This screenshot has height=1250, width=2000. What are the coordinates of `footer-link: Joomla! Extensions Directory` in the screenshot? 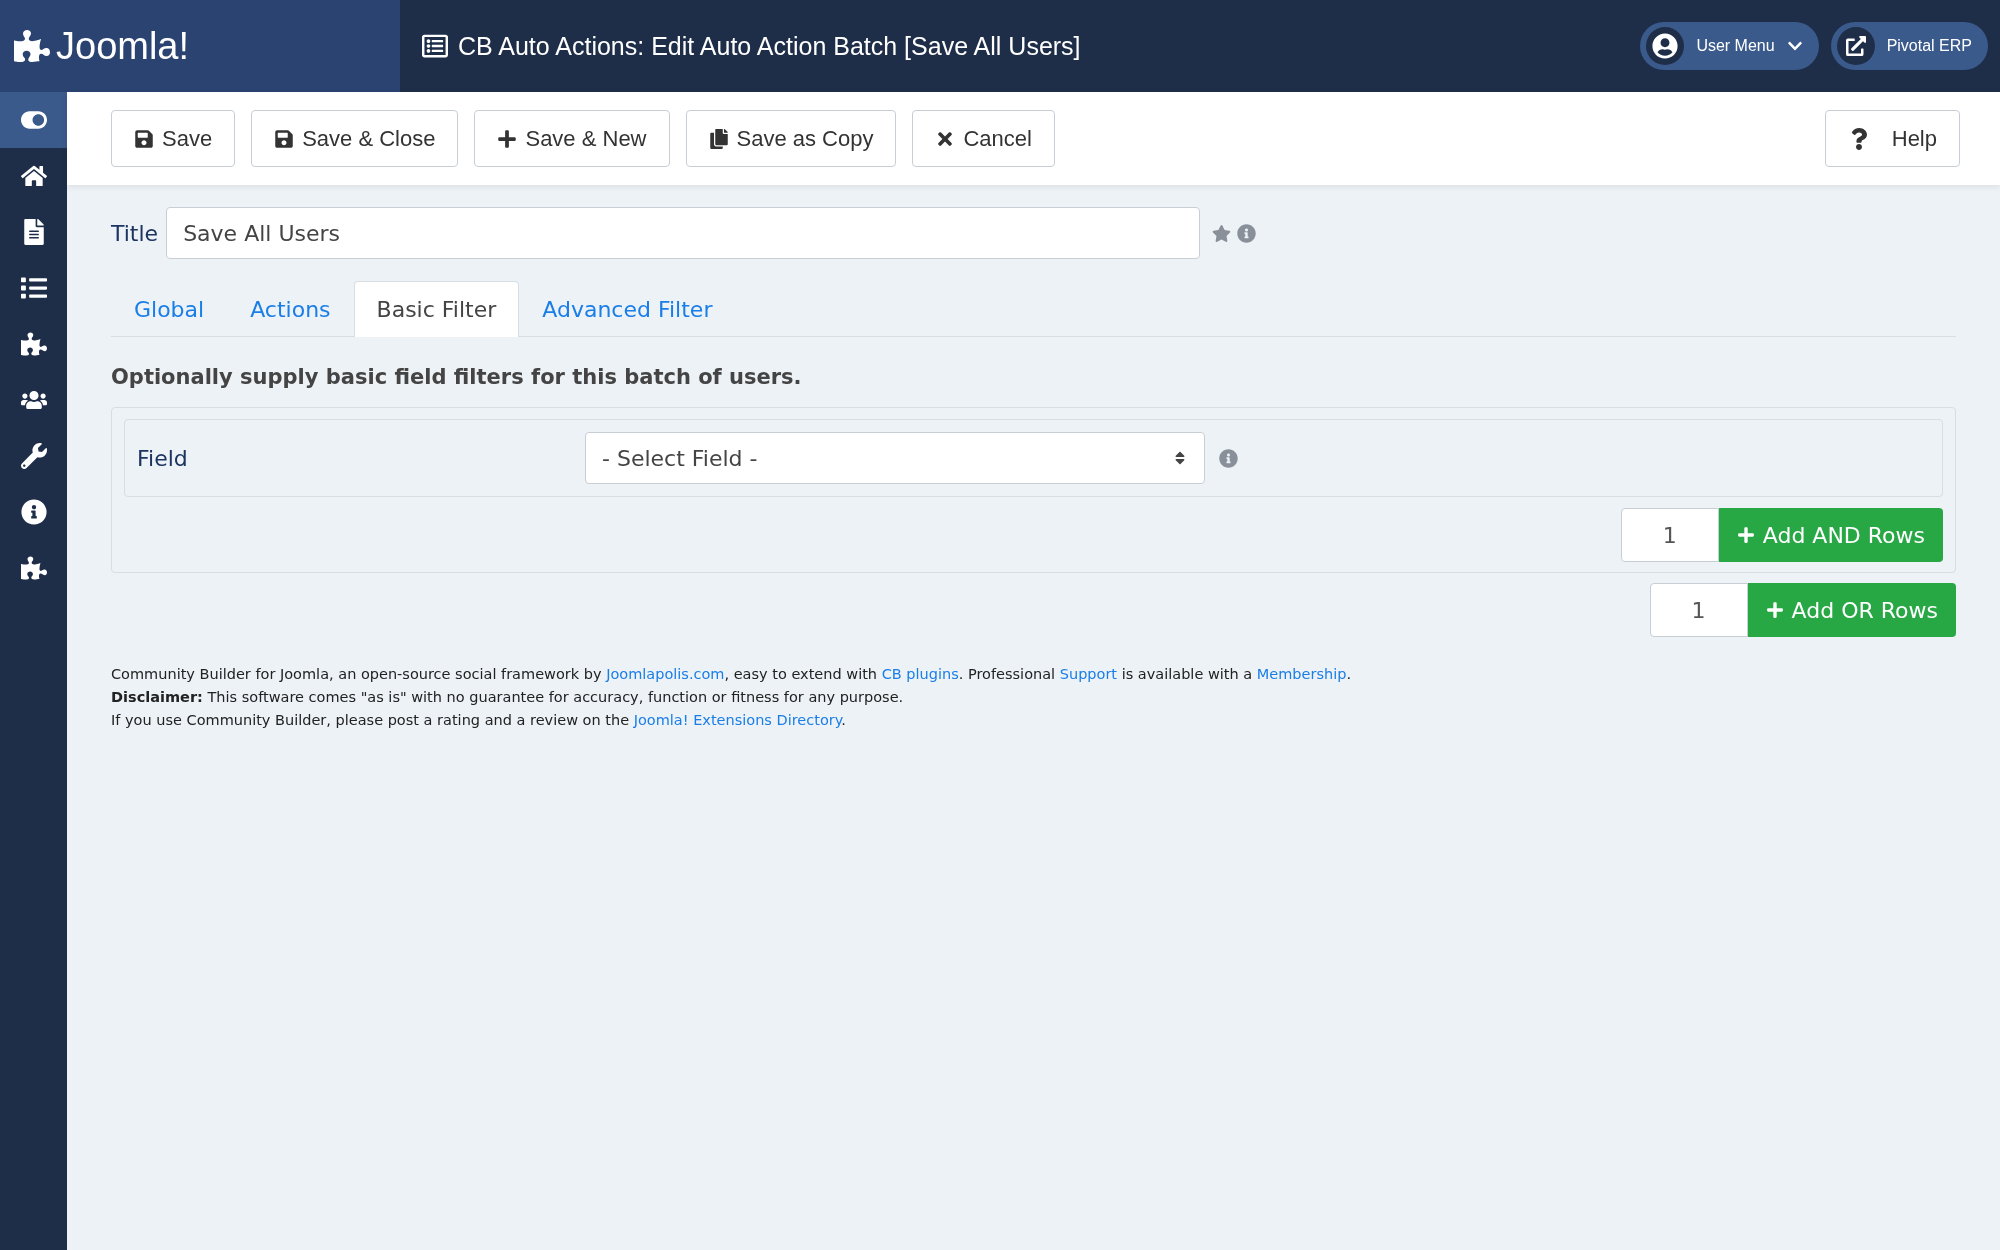 It's located at (737, 720).